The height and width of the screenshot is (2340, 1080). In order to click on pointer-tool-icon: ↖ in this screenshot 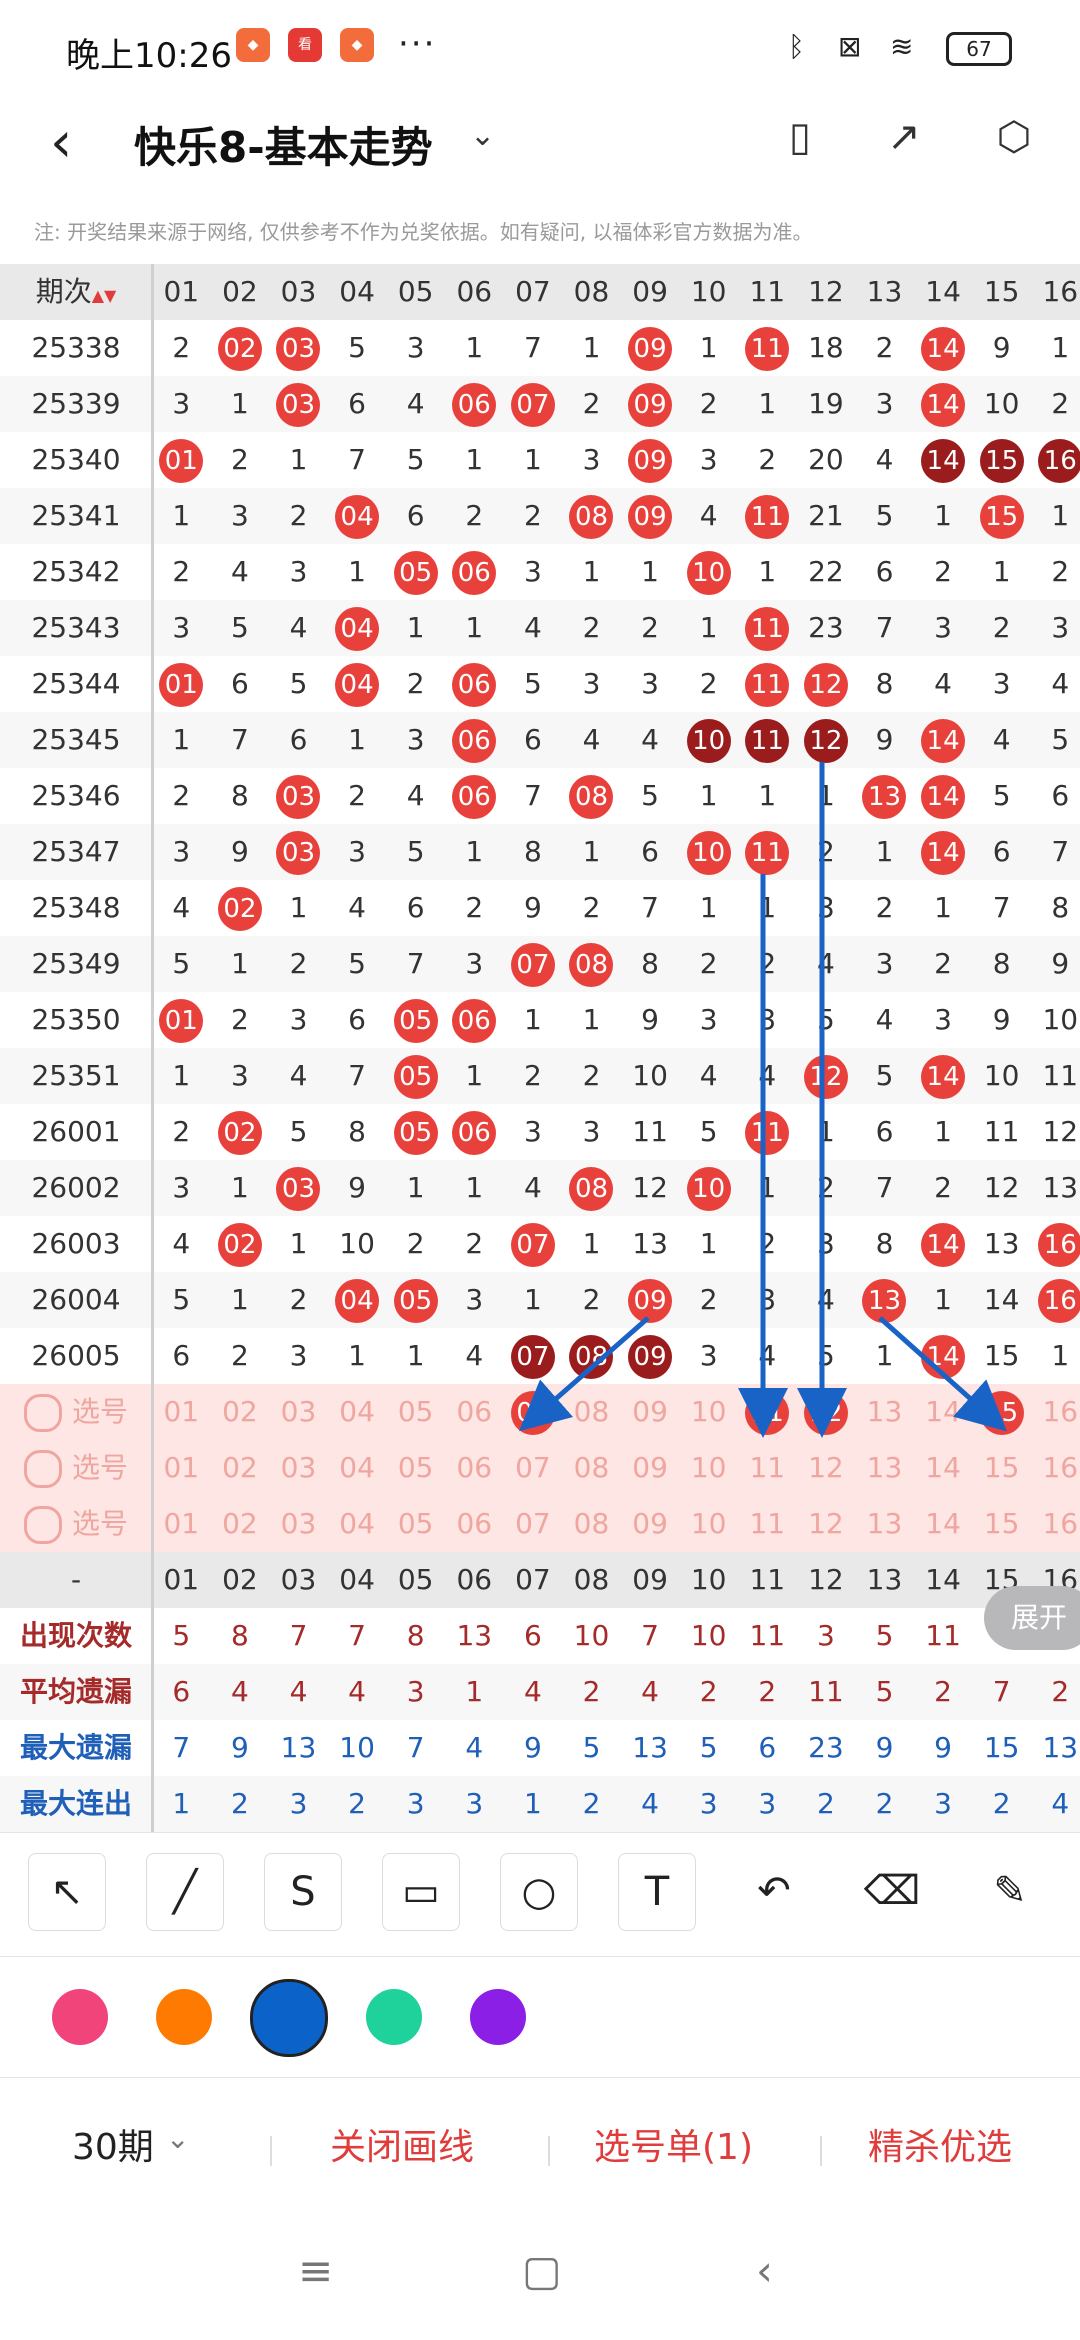, I will do `click(67, 1892)`.